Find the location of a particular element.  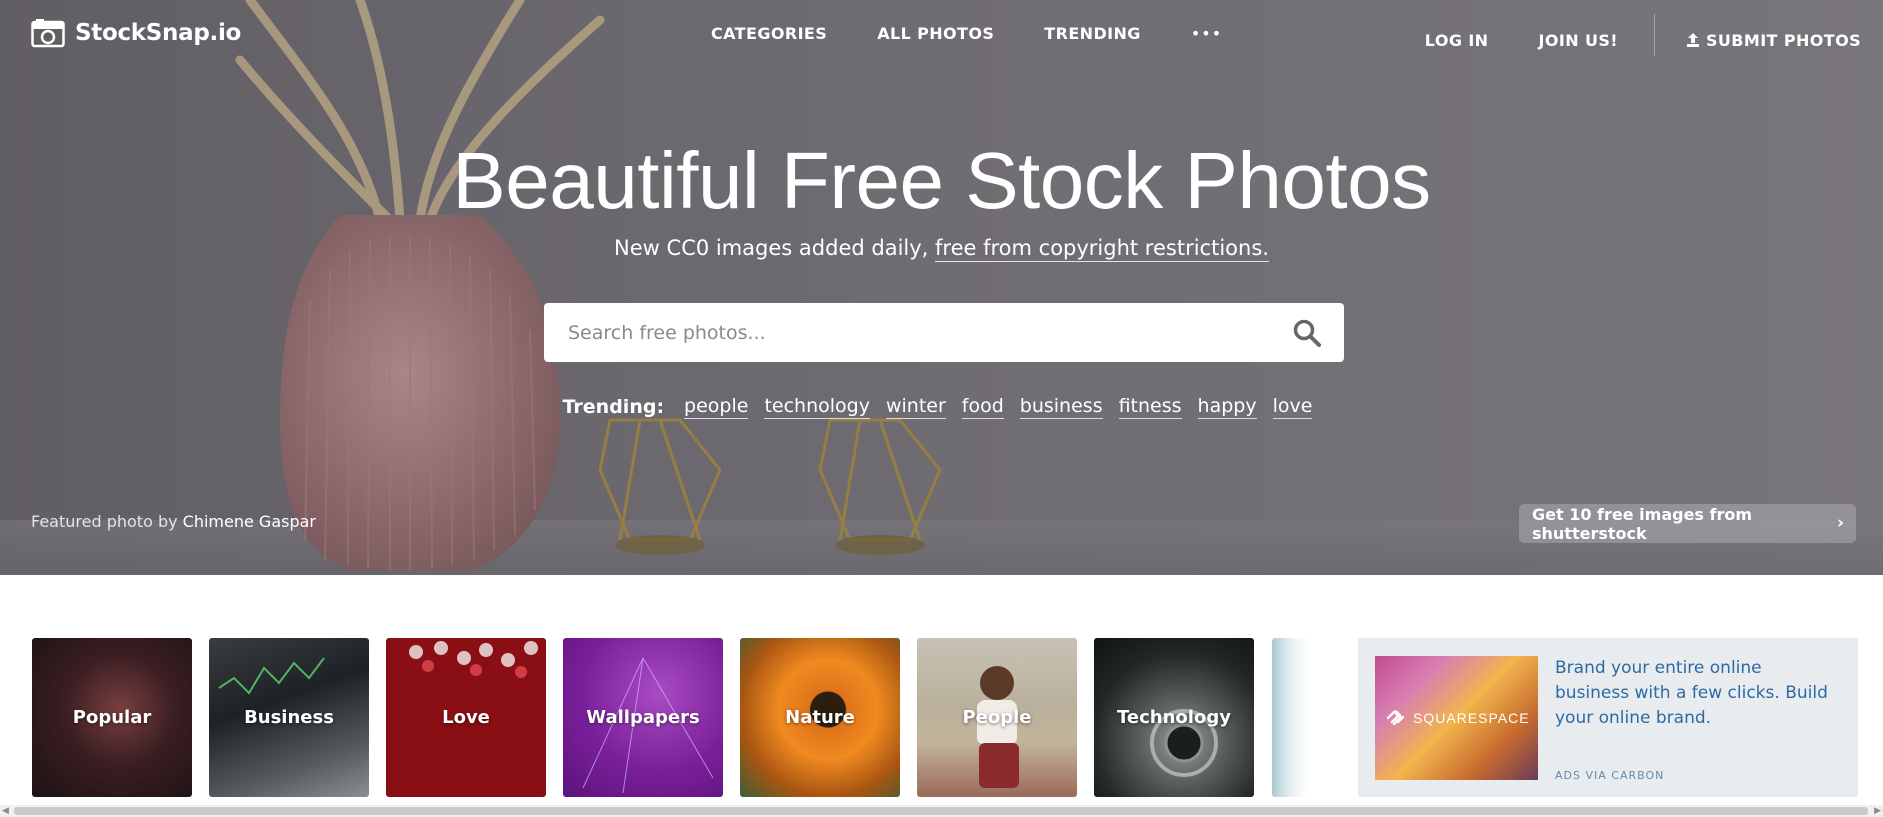

category-label: Nature is located at coordinates (820, 717).